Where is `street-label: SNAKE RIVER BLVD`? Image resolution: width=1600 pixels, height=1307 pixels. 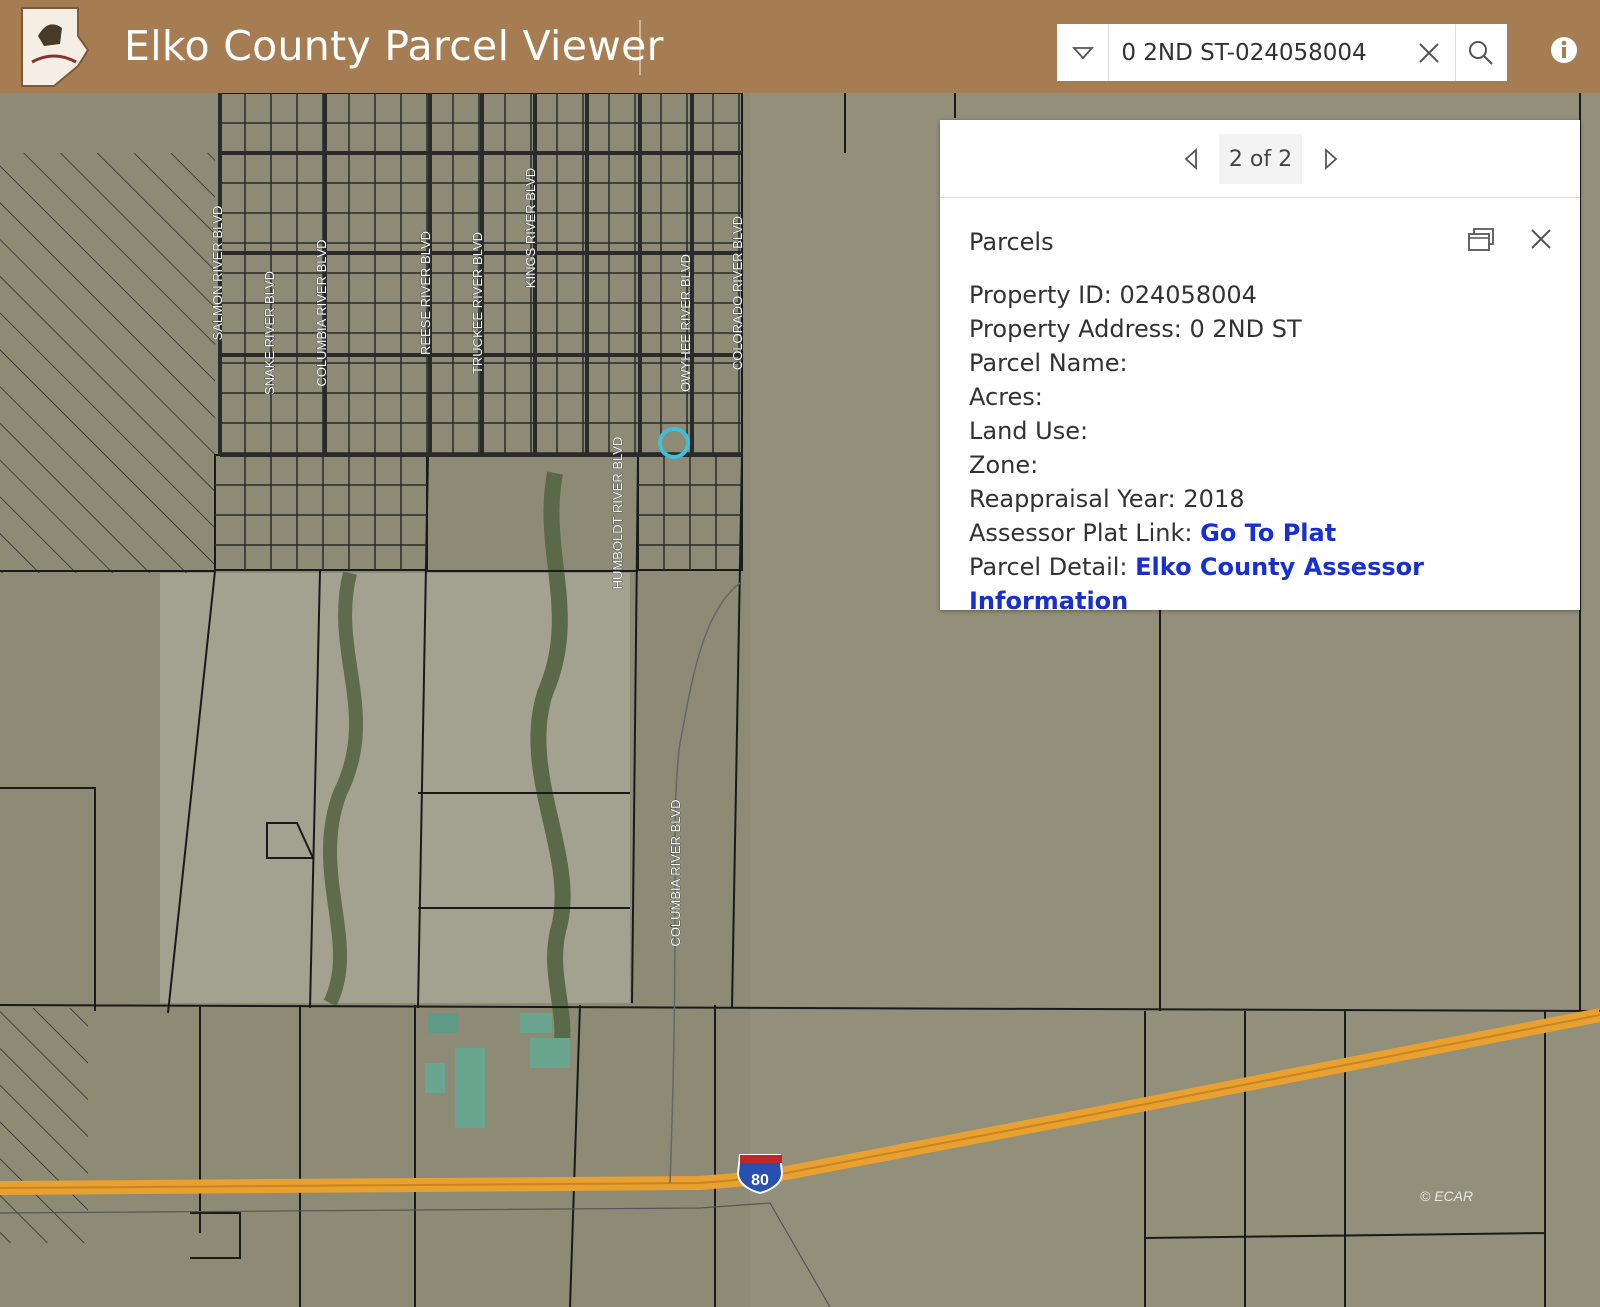
street-label: SNAKE RIVER BLVD is located at coordinates (269, 333).